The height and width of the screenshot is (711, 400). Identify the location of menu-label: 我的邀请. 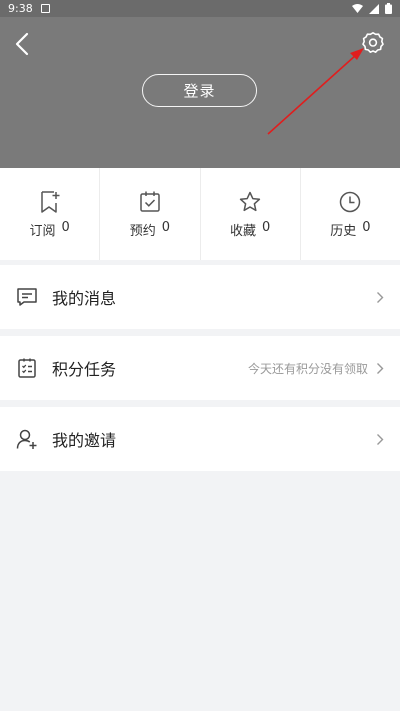
(84, 440).